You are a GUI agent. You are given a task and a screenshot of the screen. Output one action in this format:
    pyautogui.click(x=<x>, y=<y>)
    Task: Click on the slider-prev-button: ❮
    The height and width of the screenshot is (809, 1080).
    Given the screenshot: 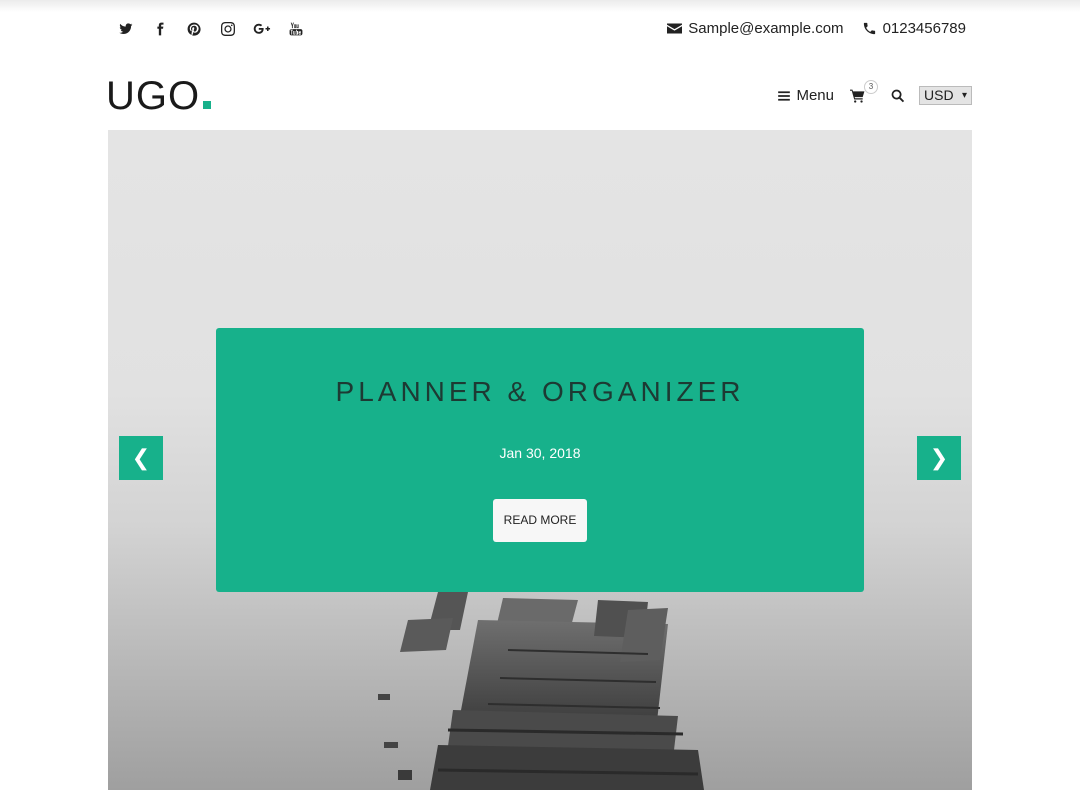 What is the action you would take?
    pyautogui.click(x=141, y=458)
    